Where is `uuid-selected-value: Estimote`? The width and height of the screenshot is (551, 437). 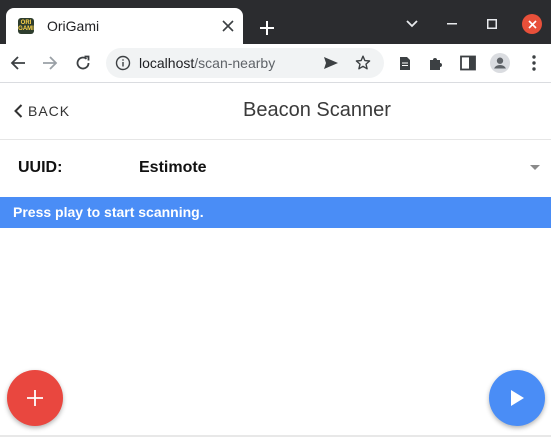
uuid-selected-value: Estimote is located at coordinates (173, 167).